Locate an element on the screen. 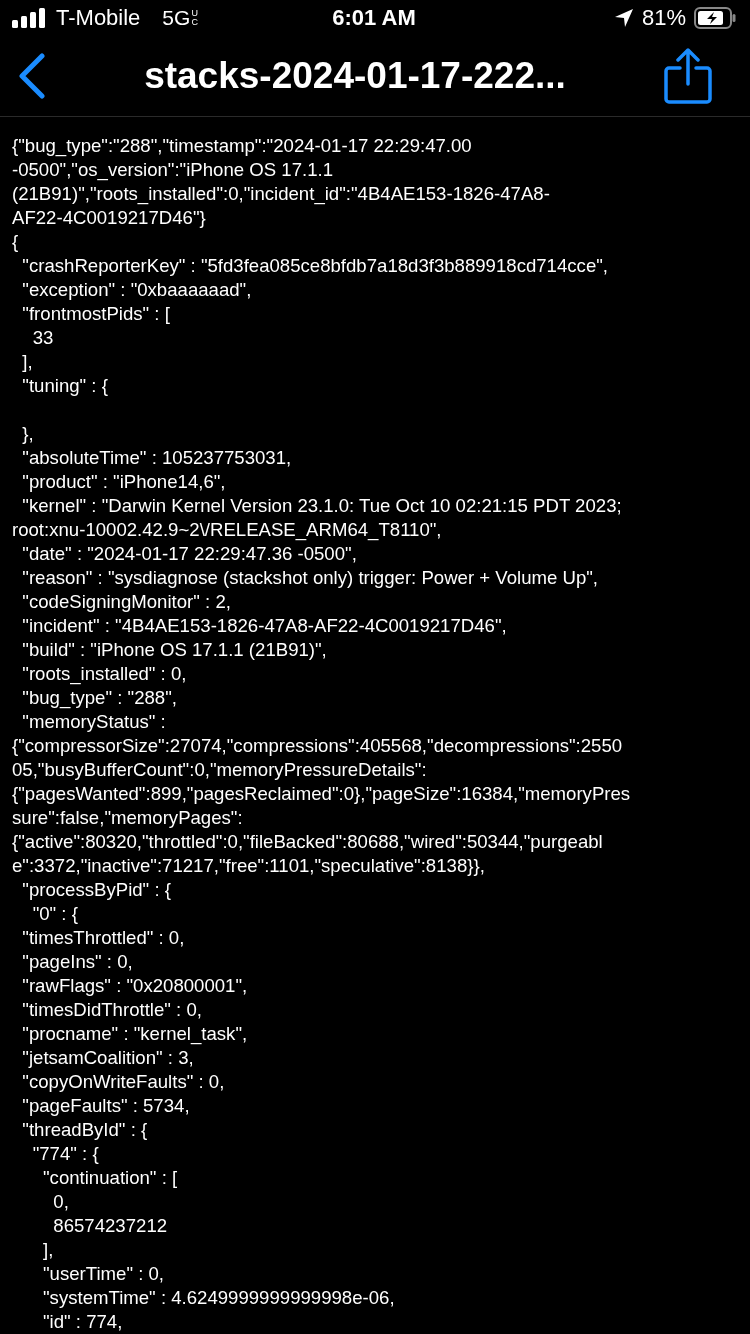 This screenshot has height=1334, width=750. clock: 6:01 AM is located at coordinates (374, 18).